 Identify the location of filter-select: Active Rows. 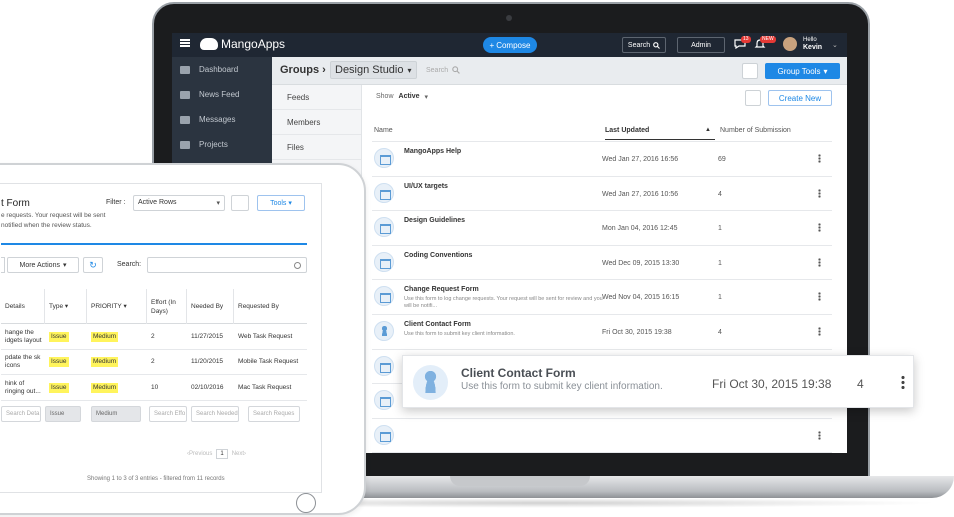
(179, 203).